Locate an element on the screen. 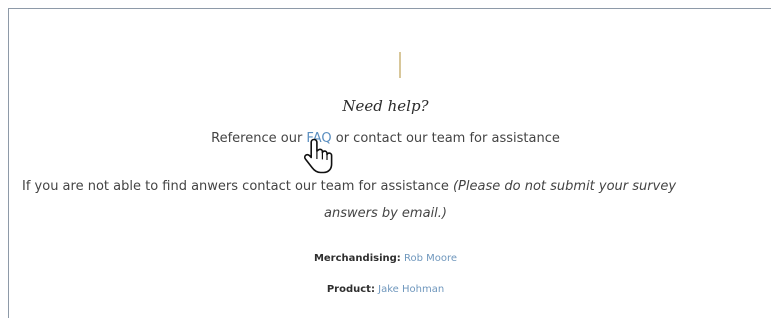  left-border is located at coordinates (8, 163).